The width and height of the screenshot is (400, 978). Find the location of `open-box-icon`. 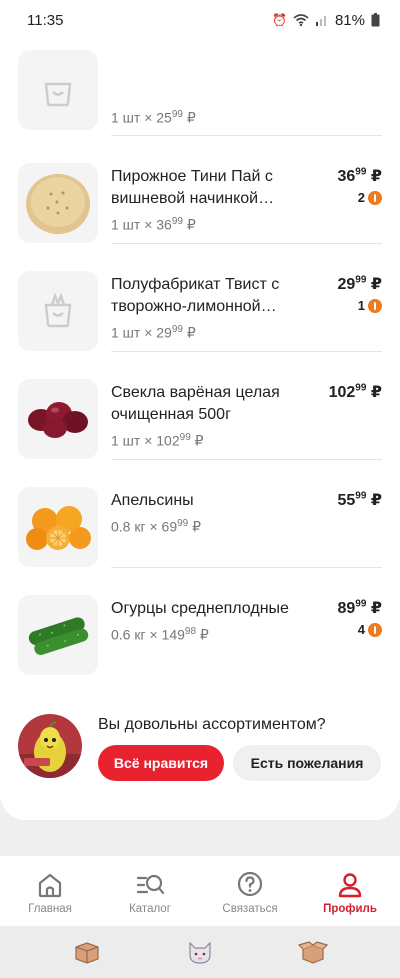

open-box-icon is located at coordinates (313, 952).